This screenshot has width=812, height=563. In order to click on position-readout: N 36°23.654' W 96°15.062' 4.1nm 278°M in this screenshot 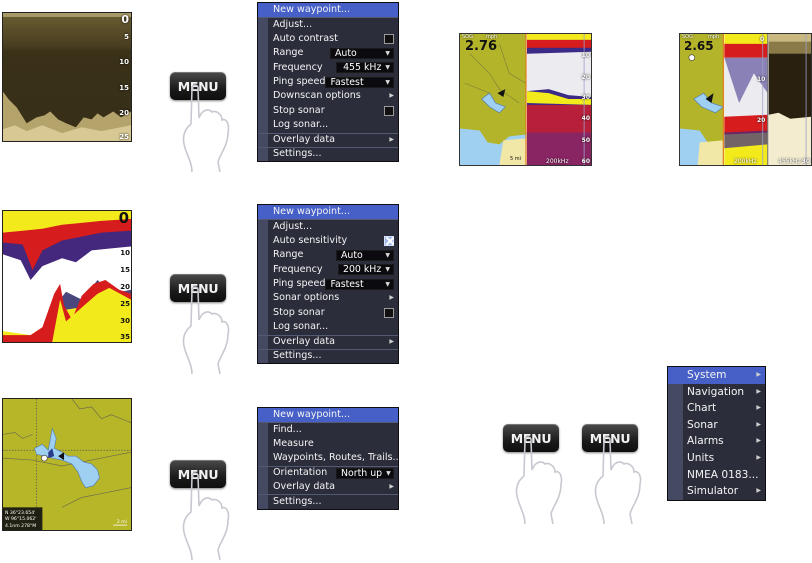, I will do `click(24, 520)`.